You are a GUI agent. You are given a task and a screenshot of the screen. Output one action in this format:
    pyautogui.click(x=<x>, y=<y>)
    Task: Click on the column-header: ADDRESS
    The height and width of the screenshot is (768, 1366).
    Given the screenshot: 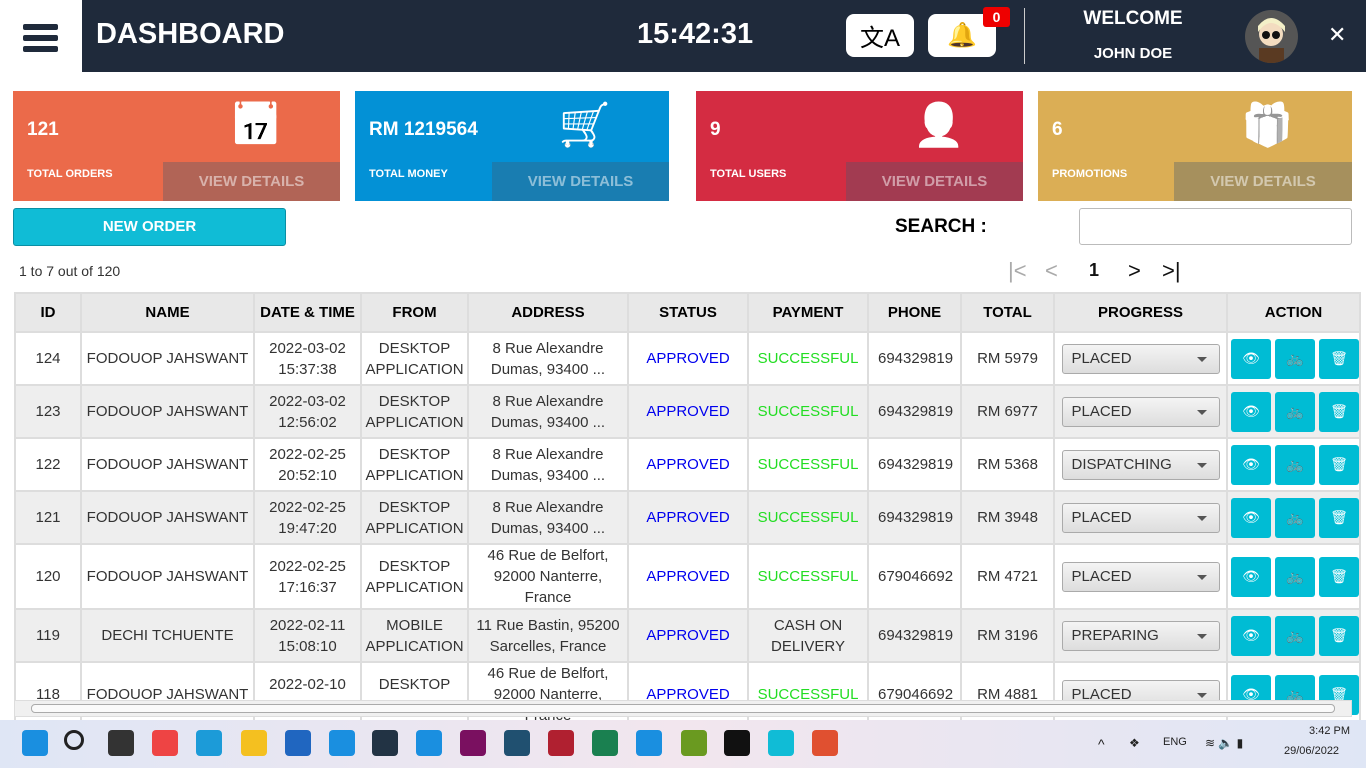 What is the action you would take?
    pyautogui.click(x=548, y=312)
    